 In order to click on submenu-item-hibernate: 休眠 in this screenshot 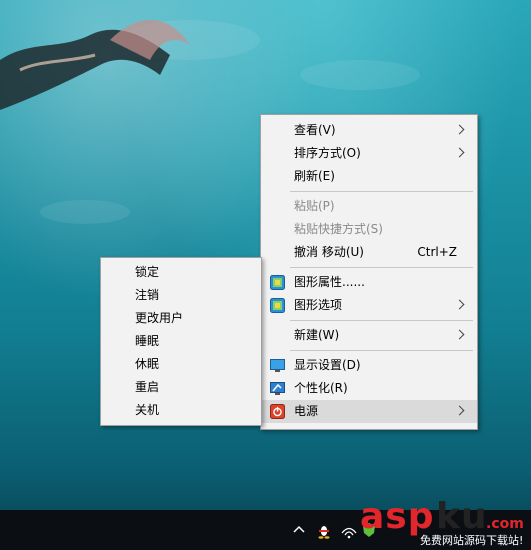, I will do `click(181, 364)`.